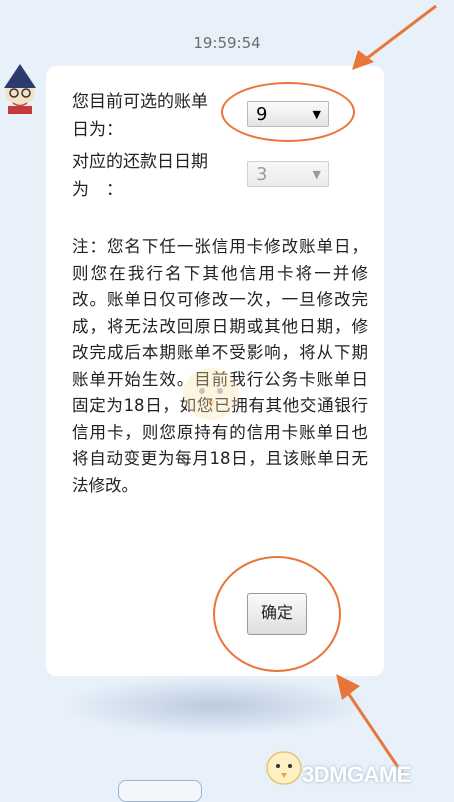 The height and width of the screenshot is (802, 454). What do you see at coordinates (215, 706) in the screenshot?
I see `blurred-region` at bounding box center [215, 706].